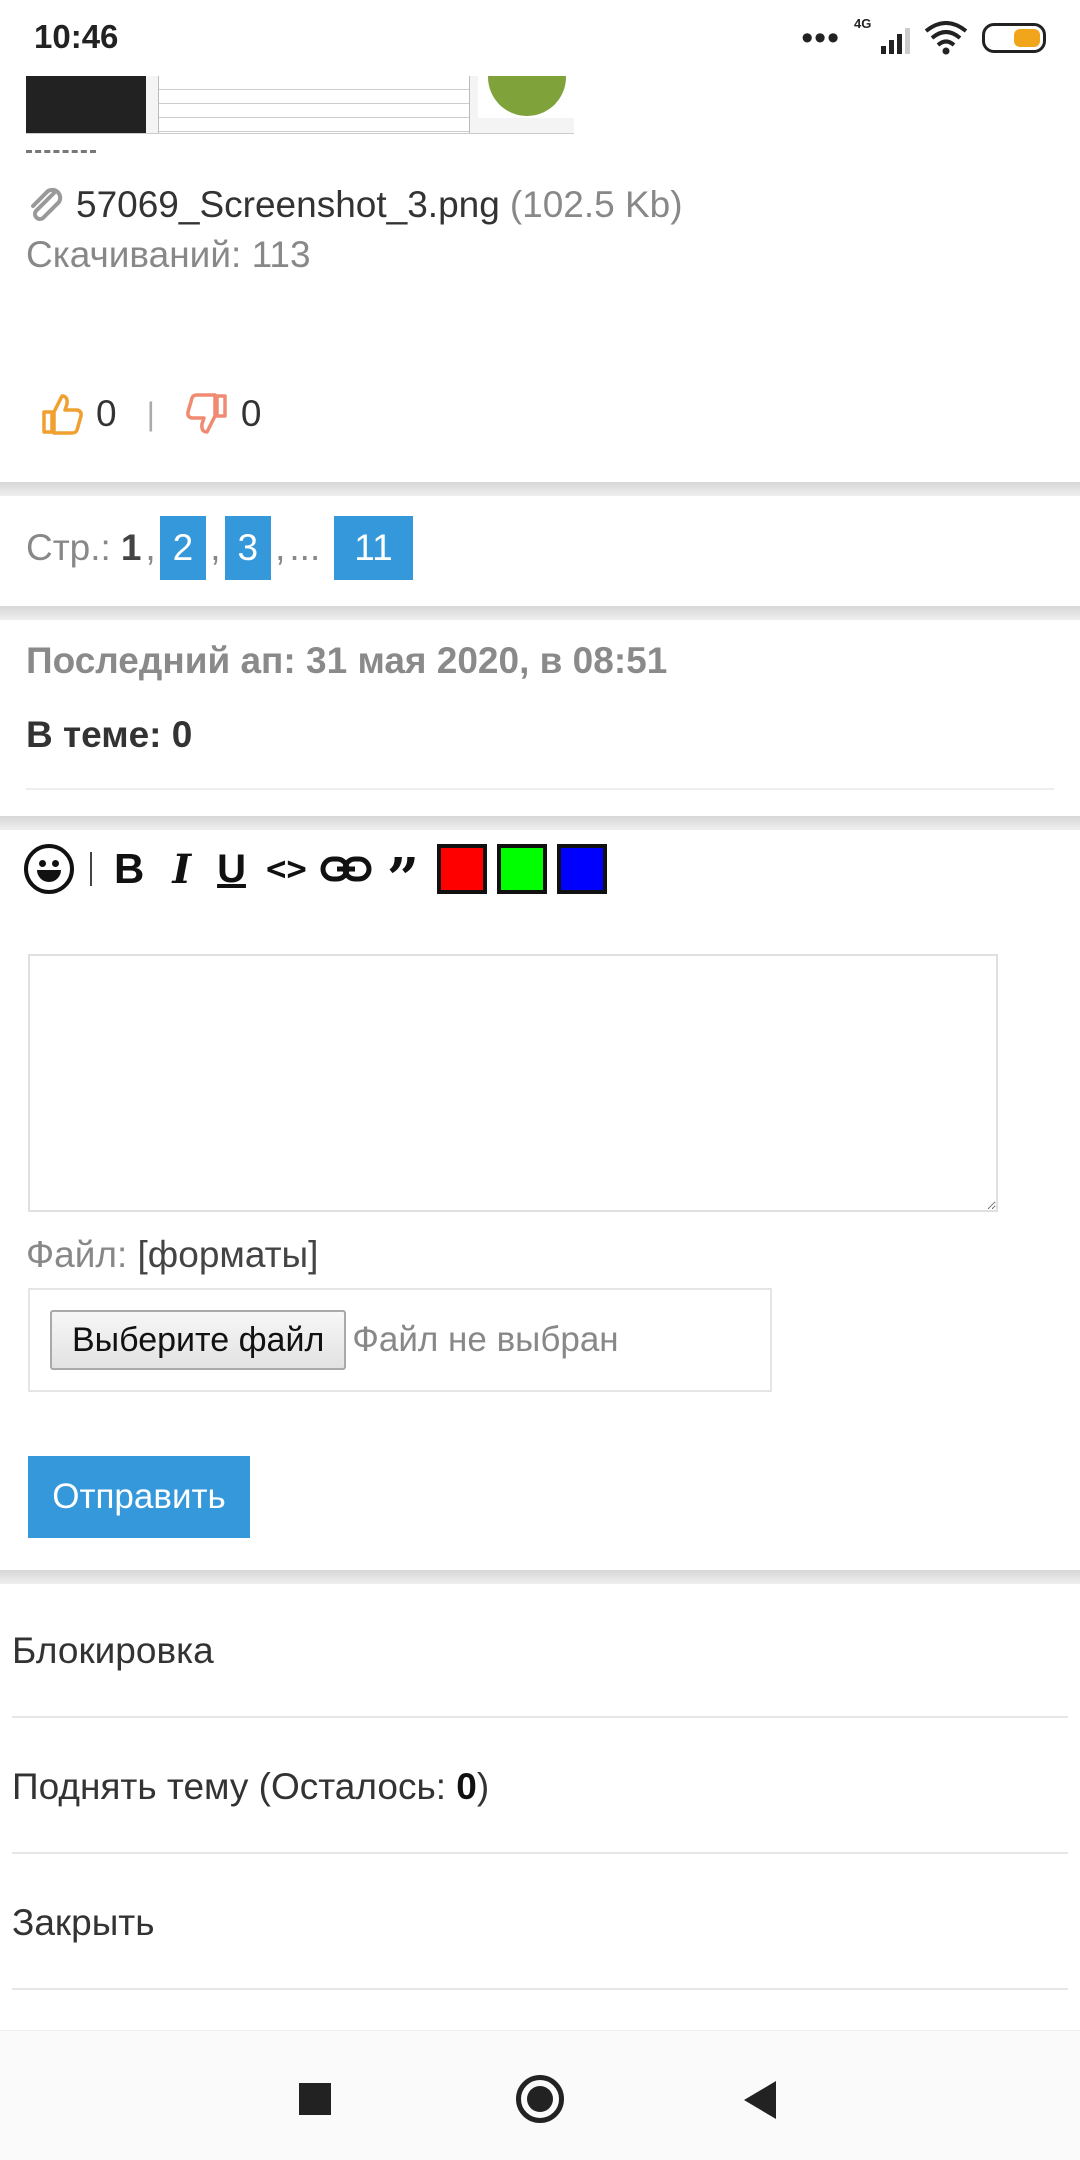  Describe the element at coordinates (466, 1786) in the screenshot. I see `raise-count: 0` at that location.